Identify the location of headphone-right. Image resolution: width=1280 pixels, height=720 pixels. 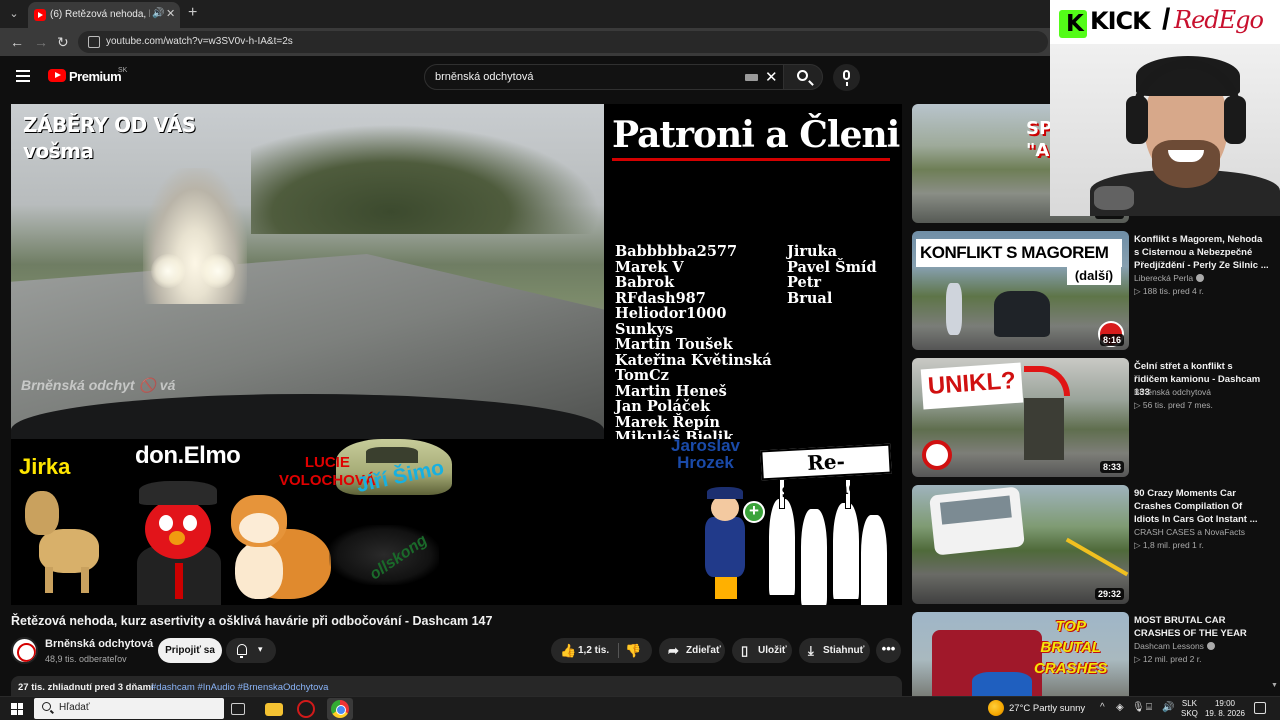
(1235, 120).